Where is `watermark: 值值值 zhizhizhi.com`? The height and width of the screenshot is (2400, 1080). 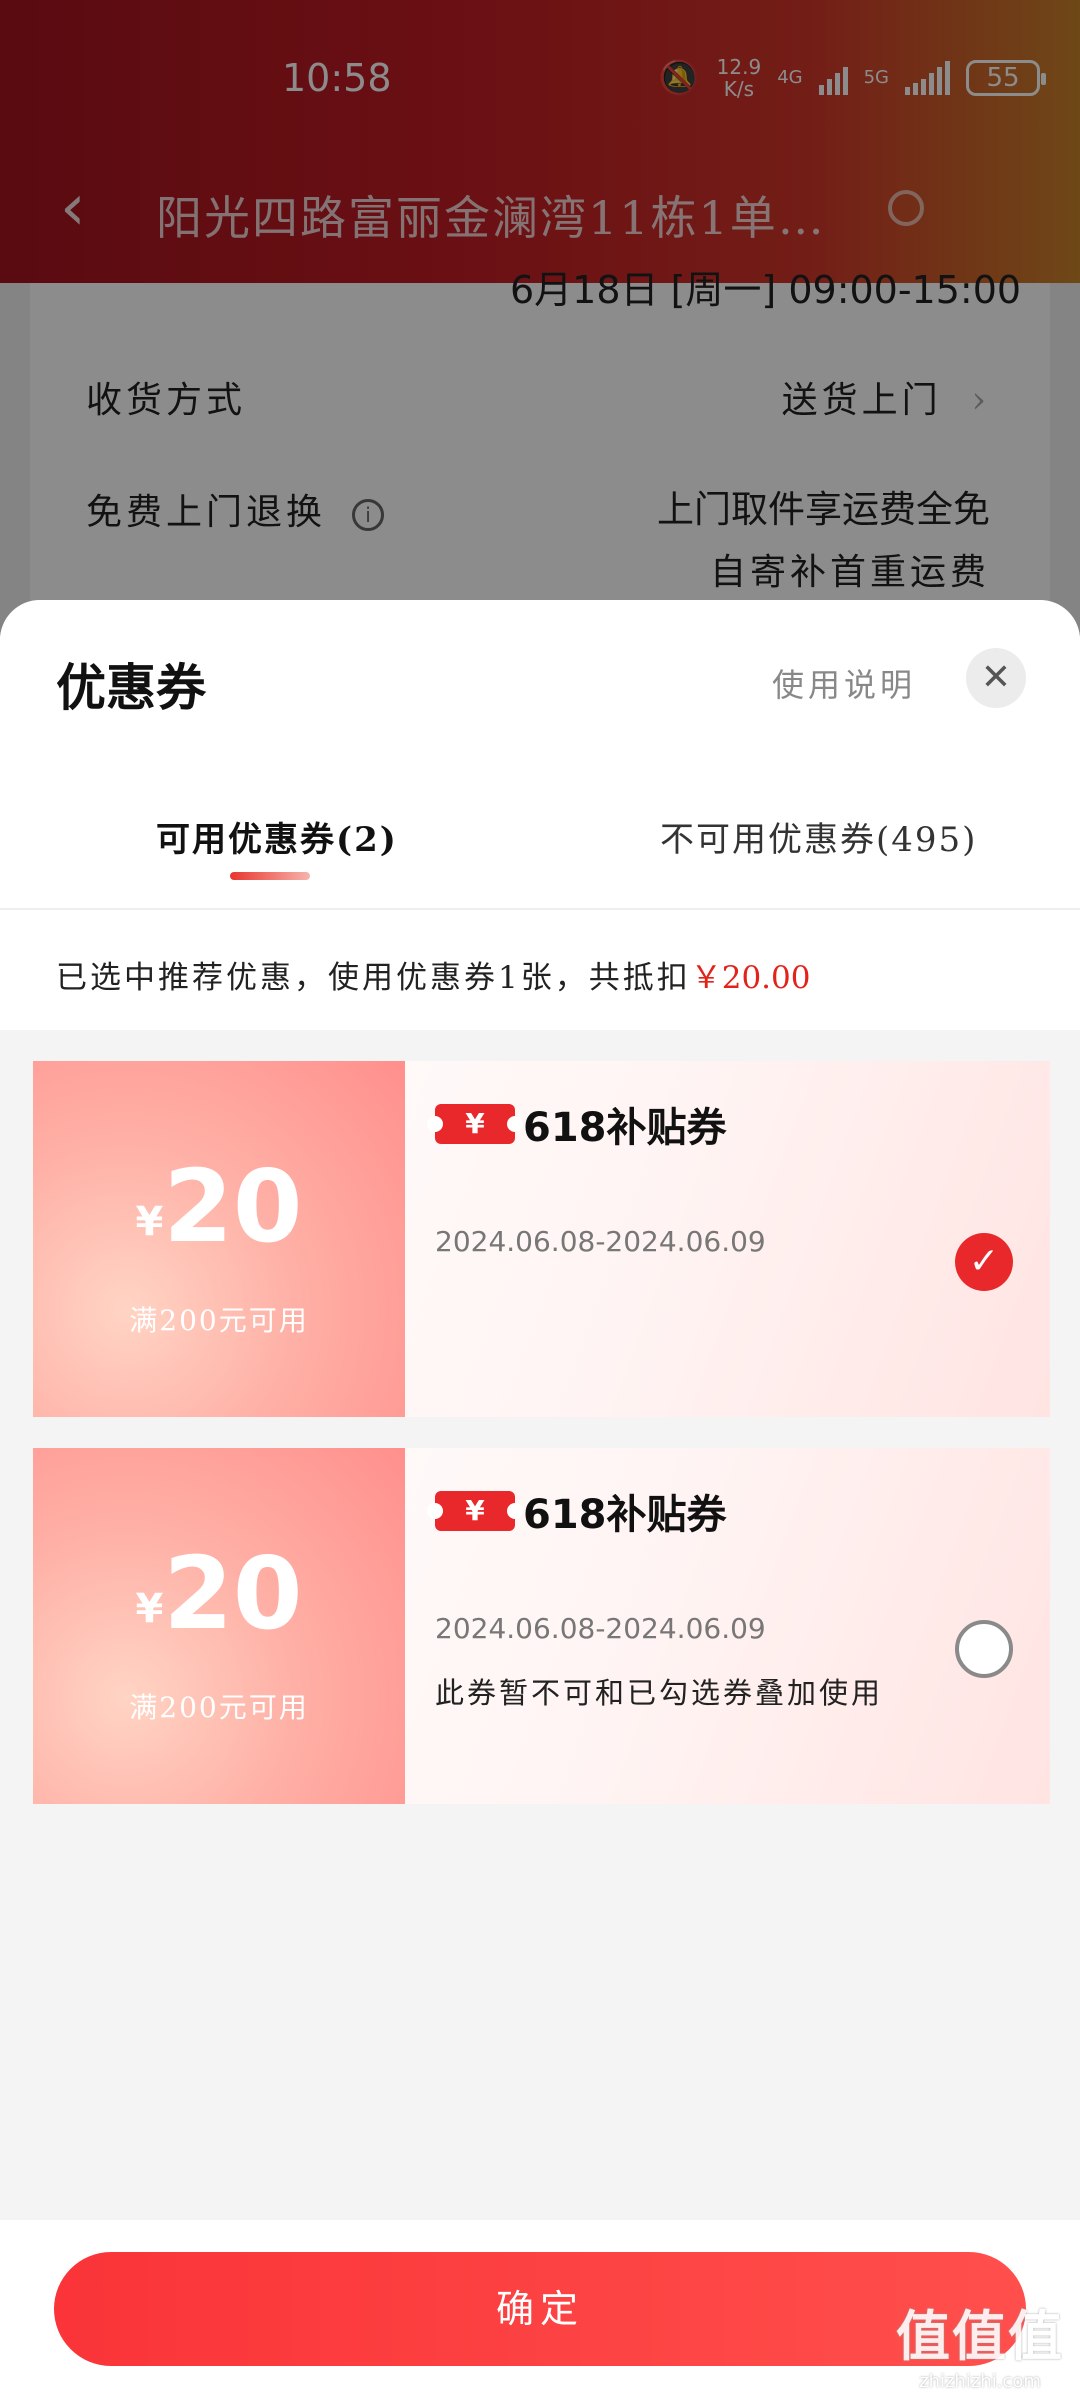
watermark: 值值值 zhizhizhi.com is located at coordinates (980, 2342).